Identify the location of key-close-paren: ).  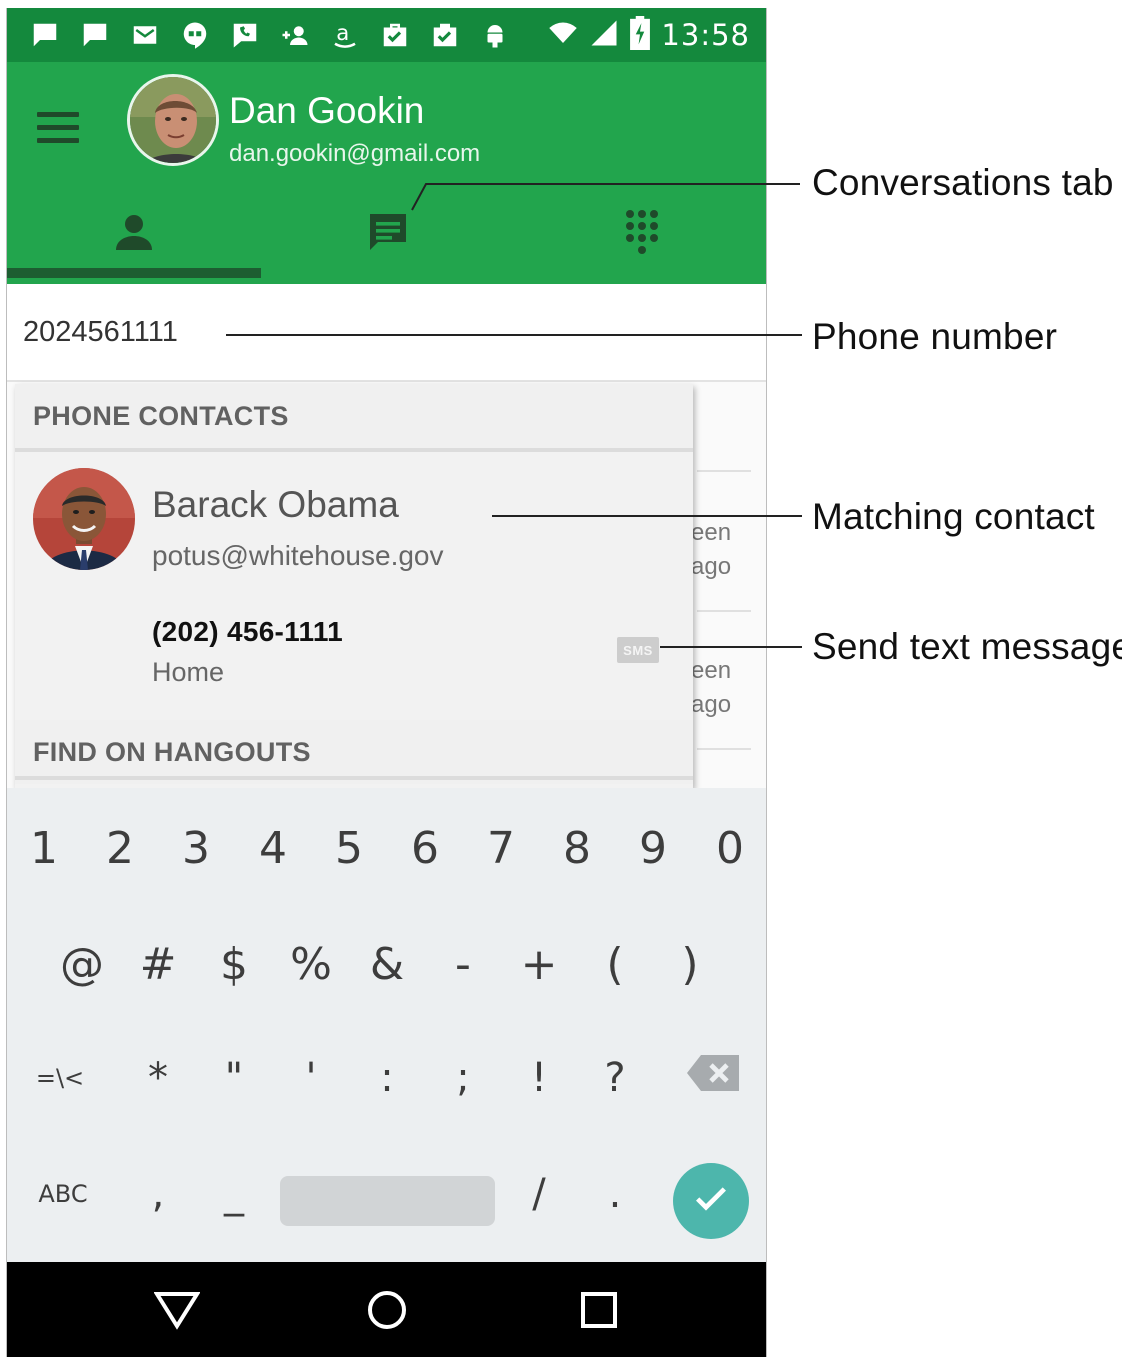
(690, 964).